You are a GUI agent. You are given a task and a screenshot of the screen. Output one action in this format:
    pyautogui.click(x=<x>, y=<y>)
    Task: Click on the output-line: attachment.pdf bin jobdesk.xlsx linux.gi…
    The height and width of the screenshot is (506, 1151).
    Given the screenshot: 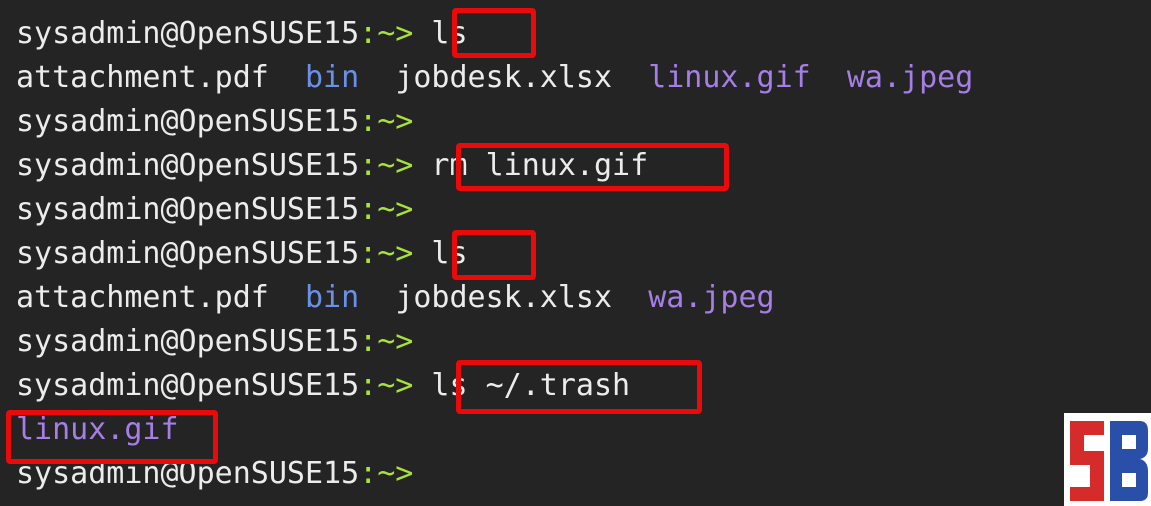 What is the action you would take?
    pyautogui.click(x=494, y=78)
    